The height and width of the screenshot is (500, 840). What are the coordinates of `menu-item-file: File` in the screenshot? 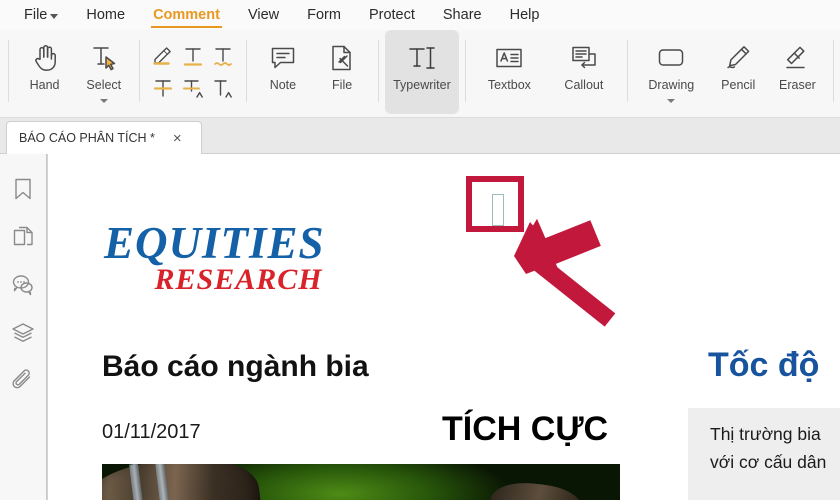 It's located at (41, 15).